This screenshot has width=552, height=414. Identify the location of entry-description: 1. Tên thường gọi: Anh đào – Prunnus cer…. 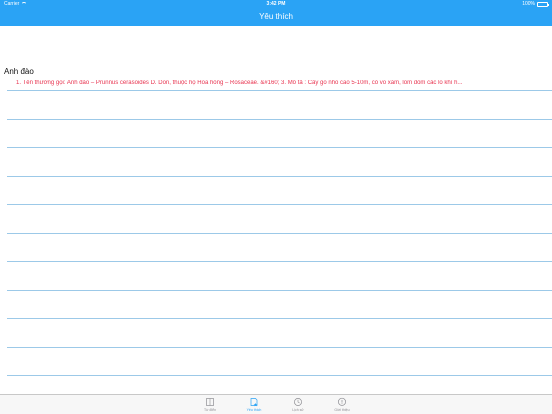
(281, 83).